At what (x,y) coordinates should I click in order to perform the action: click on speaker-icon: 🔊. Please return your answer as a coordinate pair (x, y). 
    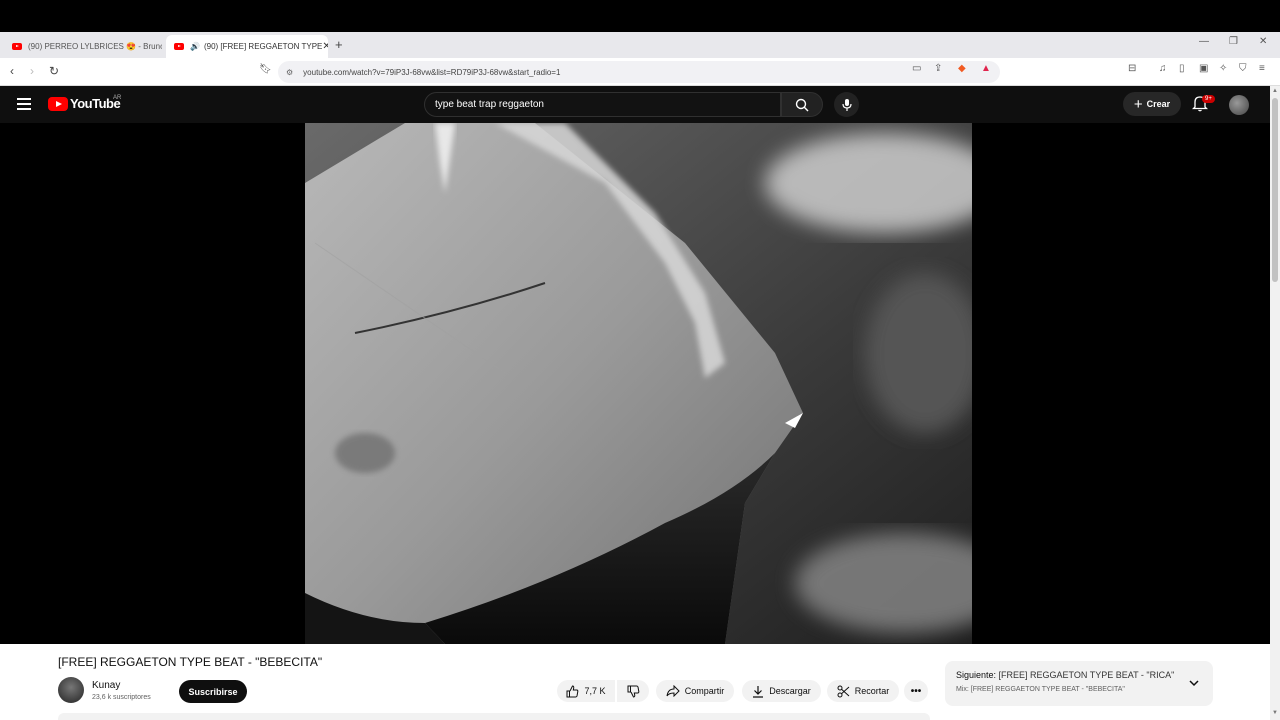
    Looking at the image, I should click on (195, 46).